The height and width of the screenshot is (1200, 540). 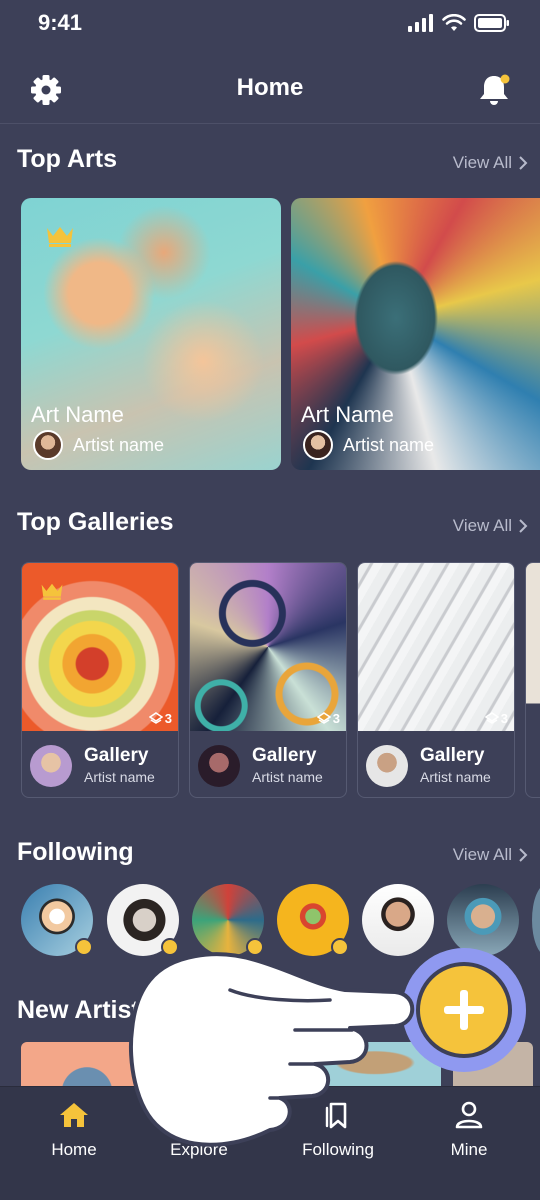 What do you see at coordinates (338, 1130) in the screenshot?
I see `tab-following: Following` at bounding box center [338, 1130].